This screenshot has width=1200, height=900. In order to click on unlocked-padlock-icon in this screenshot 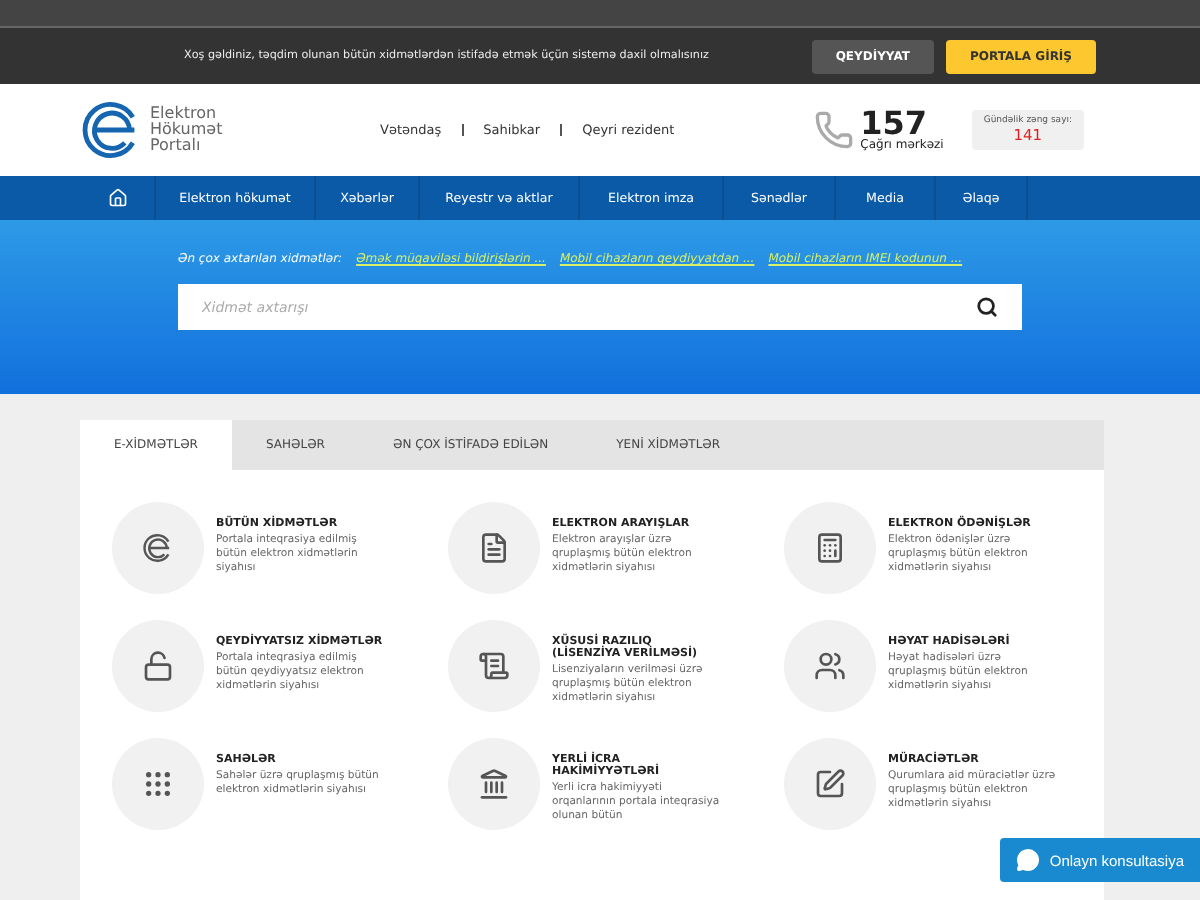, I will do `click(158, 666)`.